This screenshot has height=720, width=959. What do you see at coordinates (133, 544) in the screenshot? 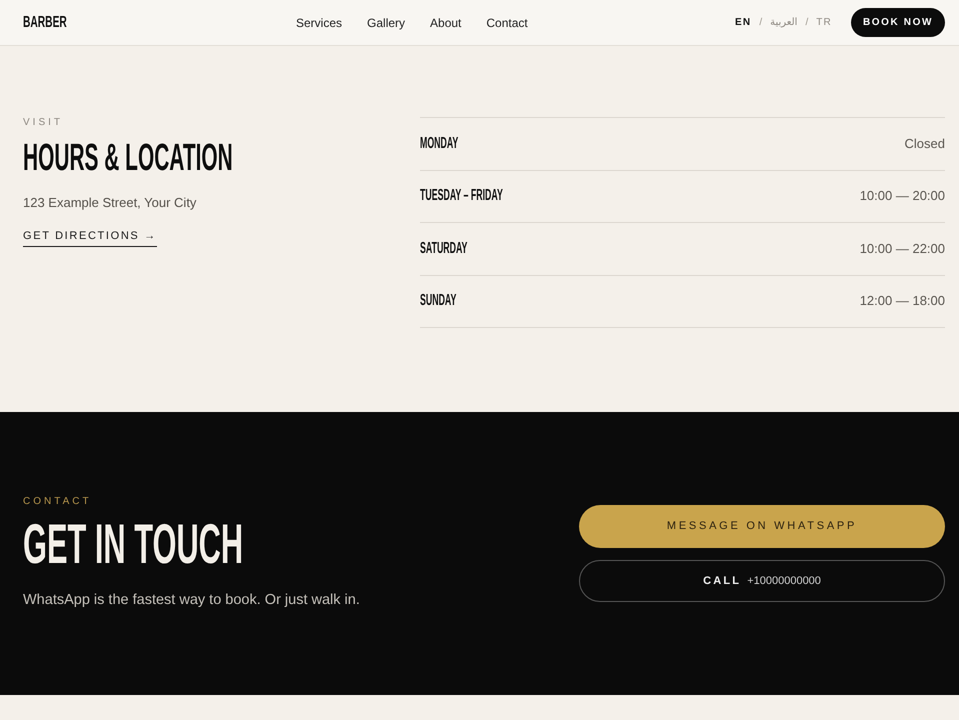
I see `section-title: GET IN TOUCH` at bounding box center [133, 544].